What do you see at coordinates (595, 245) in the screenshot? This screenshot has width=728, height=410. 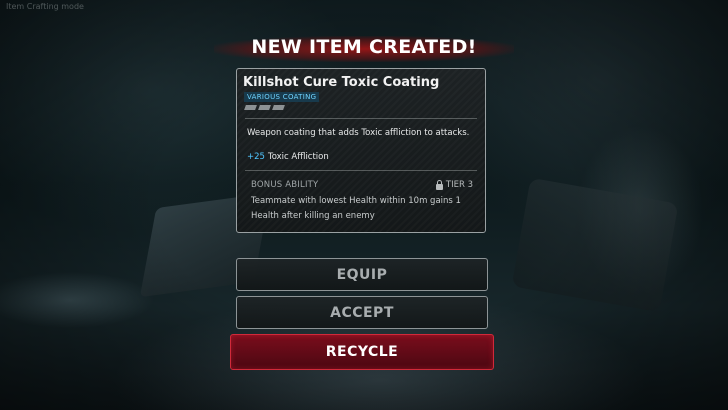 I see `background-object` at bounding box center [595, 245].